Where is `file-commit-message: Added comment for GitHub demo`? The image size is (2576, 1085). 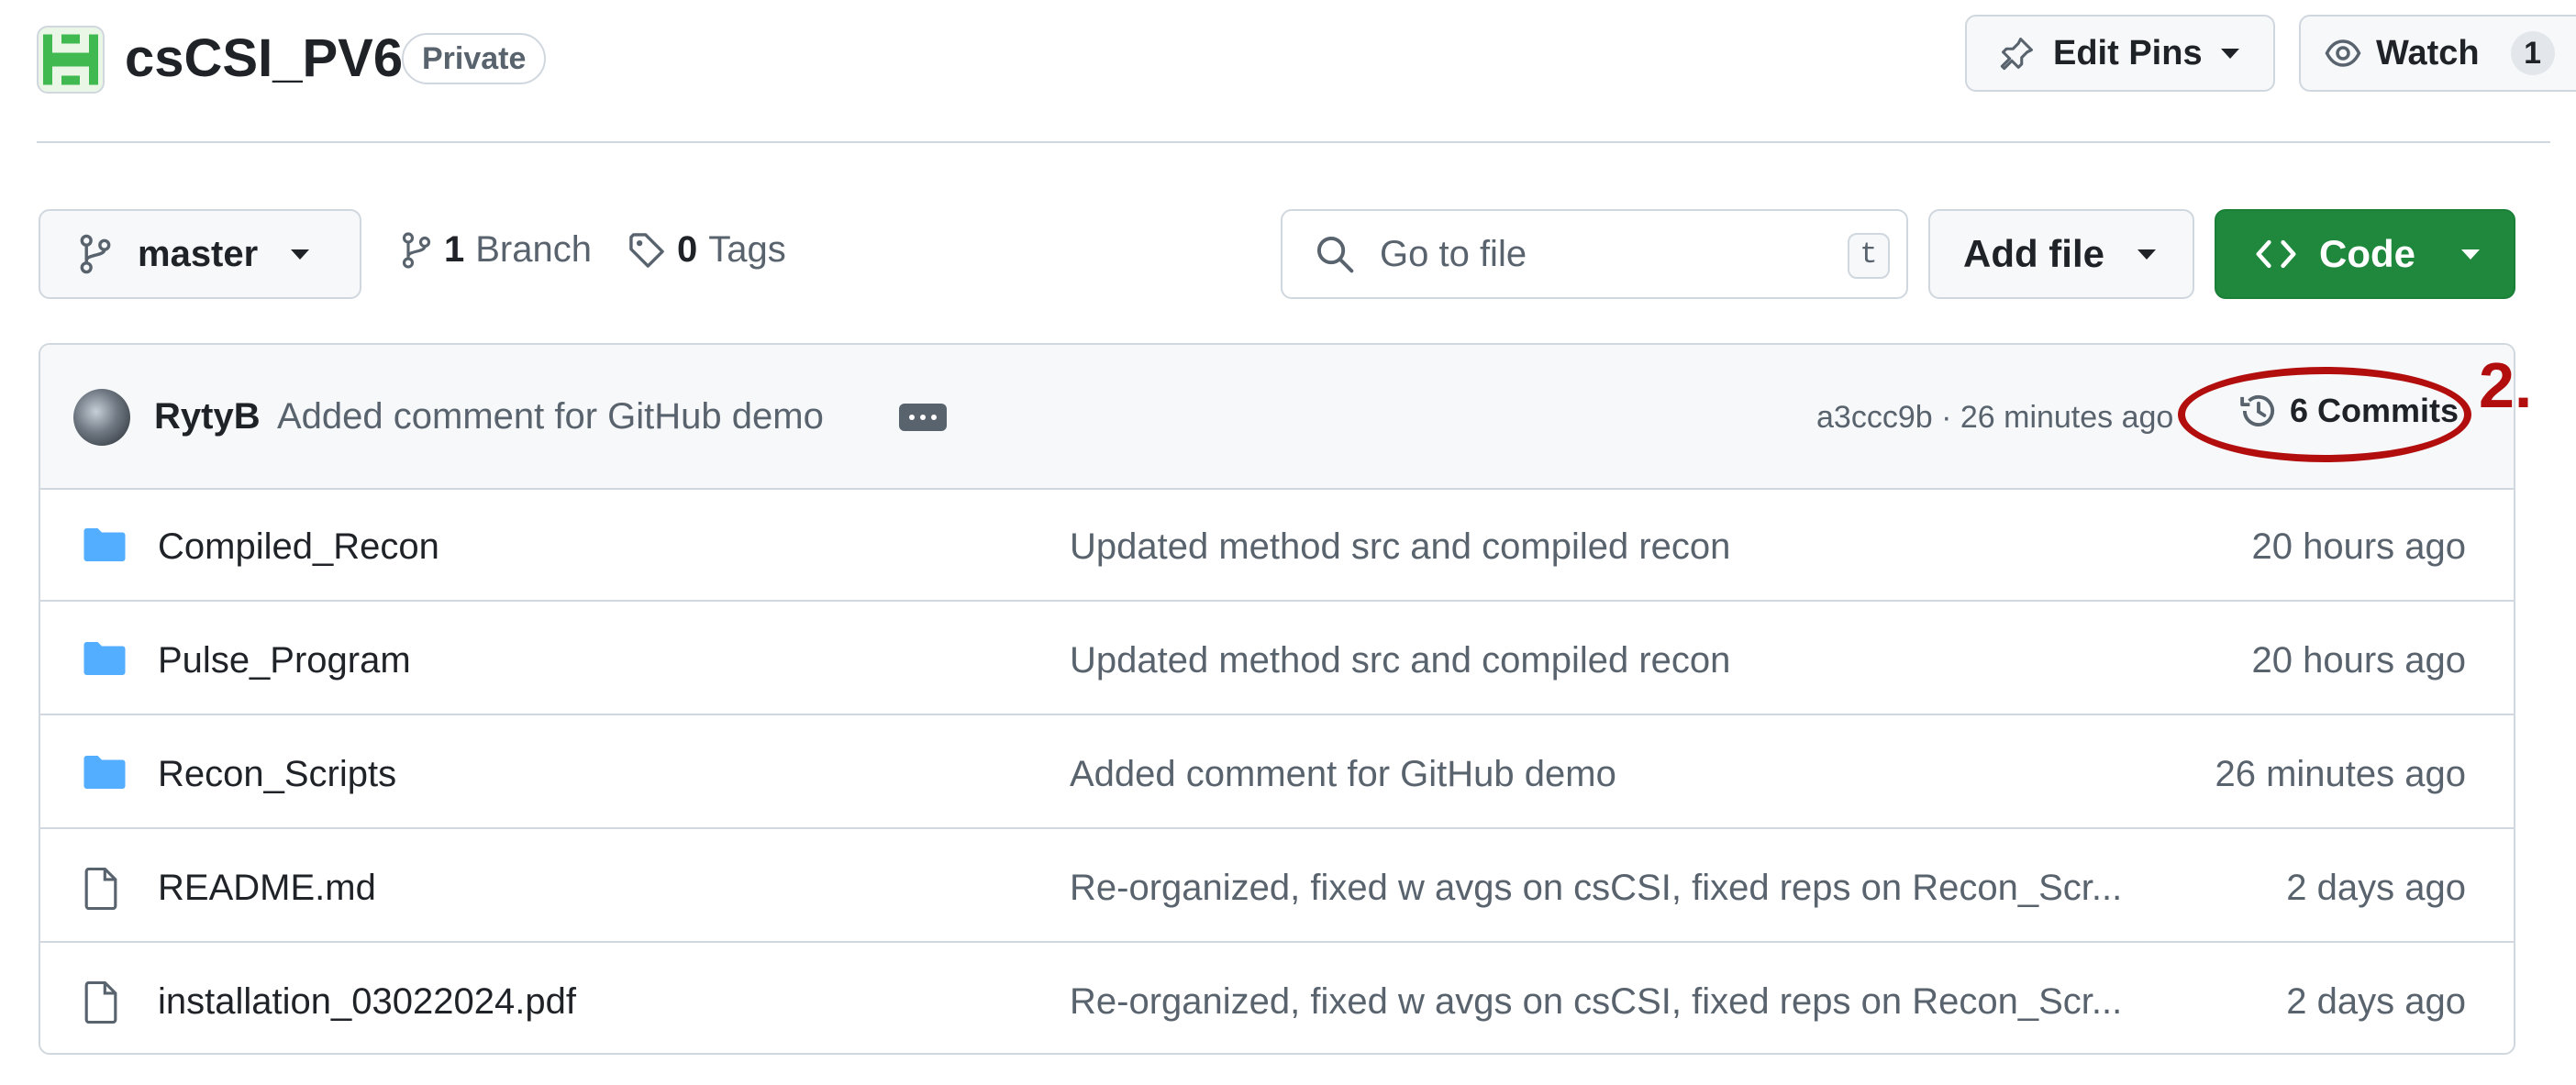
file-commit-message: Added comment for GitHub demo is located at coordinates (1343, 774).